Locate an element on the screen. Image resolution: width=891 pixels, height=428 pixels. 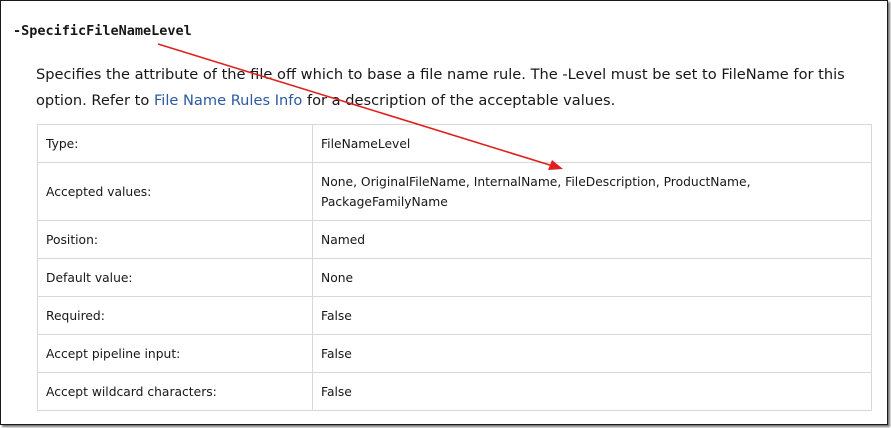
position-label: Position: is located at coordinates (175, 239).